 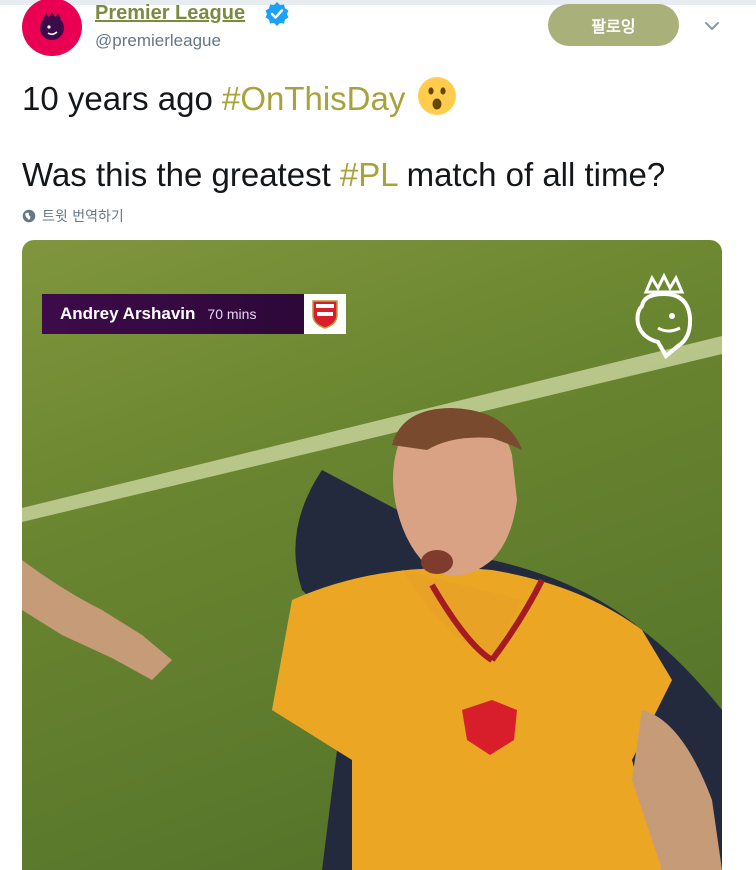 What do you see at coordinates (128, 313) in the screenshot?
I see `overlay-player-name: Andrey Arshavin` at bounding box center [128, 313].